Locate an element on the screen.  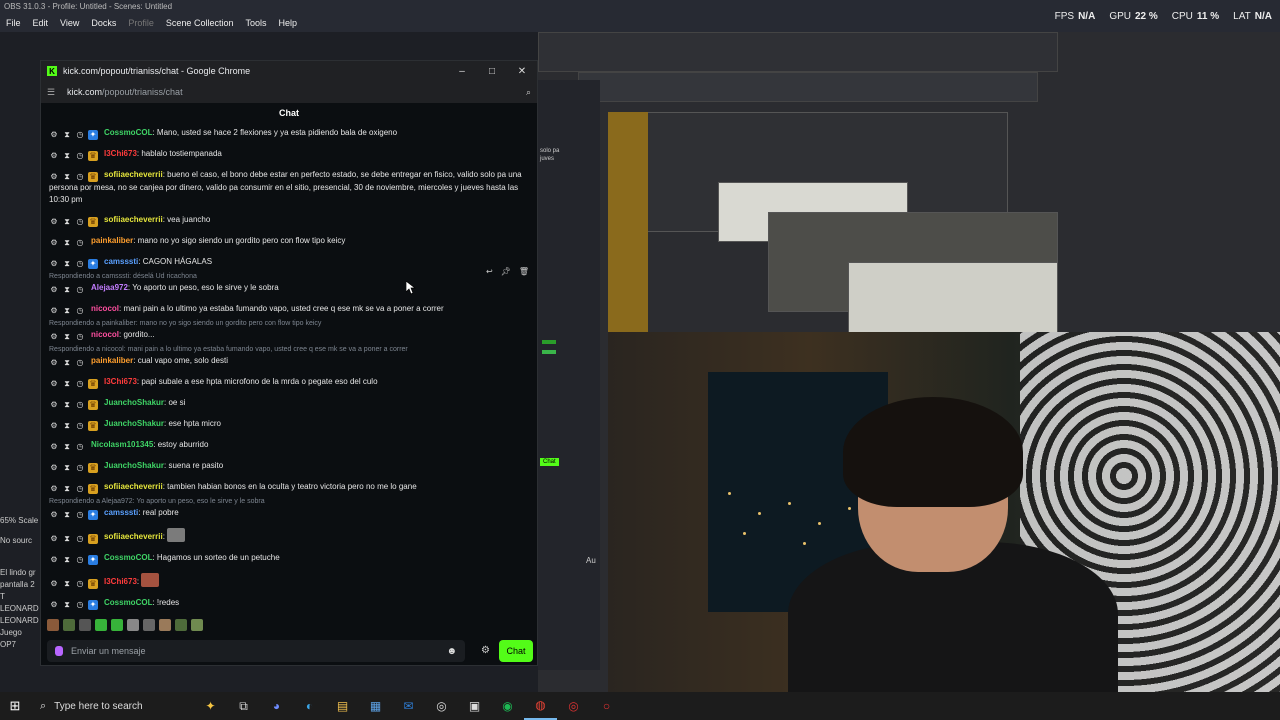
obs-menu-file: File is located at coordinates (13, 23).